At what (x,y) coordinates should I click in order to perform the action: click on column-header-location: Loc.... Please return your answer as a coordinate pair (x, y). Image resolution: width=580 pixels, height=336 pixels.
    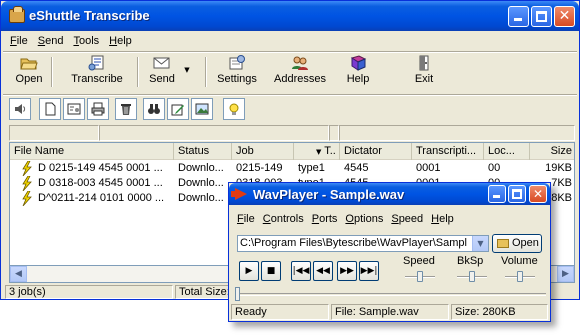
    Looking at the image, I should click on (507, 151).